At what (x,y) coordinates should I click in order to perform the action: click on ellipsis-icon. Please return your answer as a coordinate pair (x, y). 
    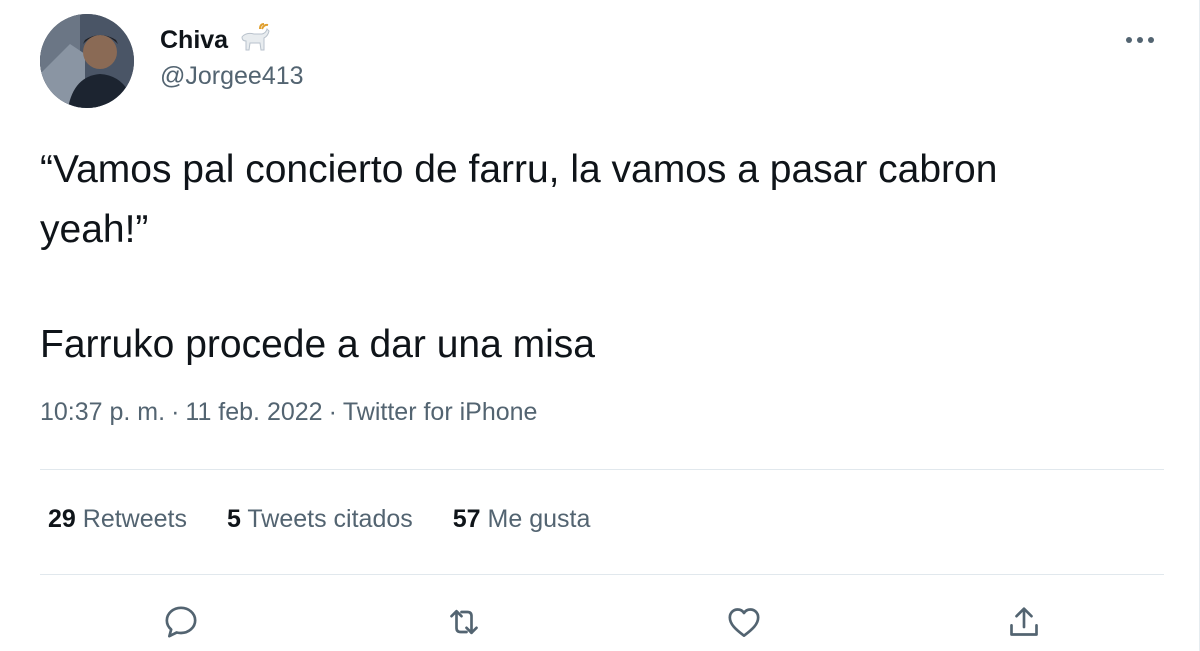
    Looking at the image, I should click on (1140, 40).